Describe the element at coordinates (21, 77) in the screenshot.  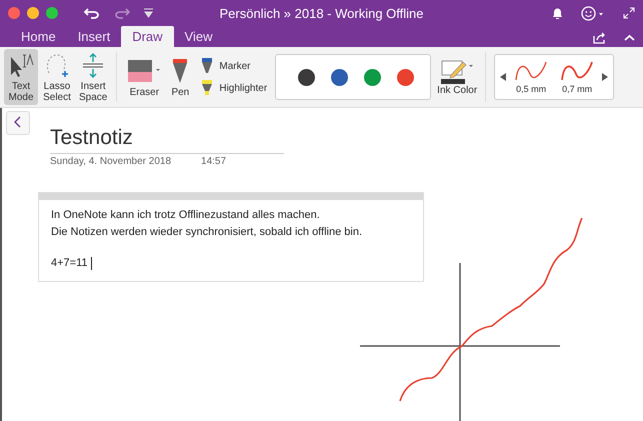
I see `text-mode-button: Text Mode` at that location.